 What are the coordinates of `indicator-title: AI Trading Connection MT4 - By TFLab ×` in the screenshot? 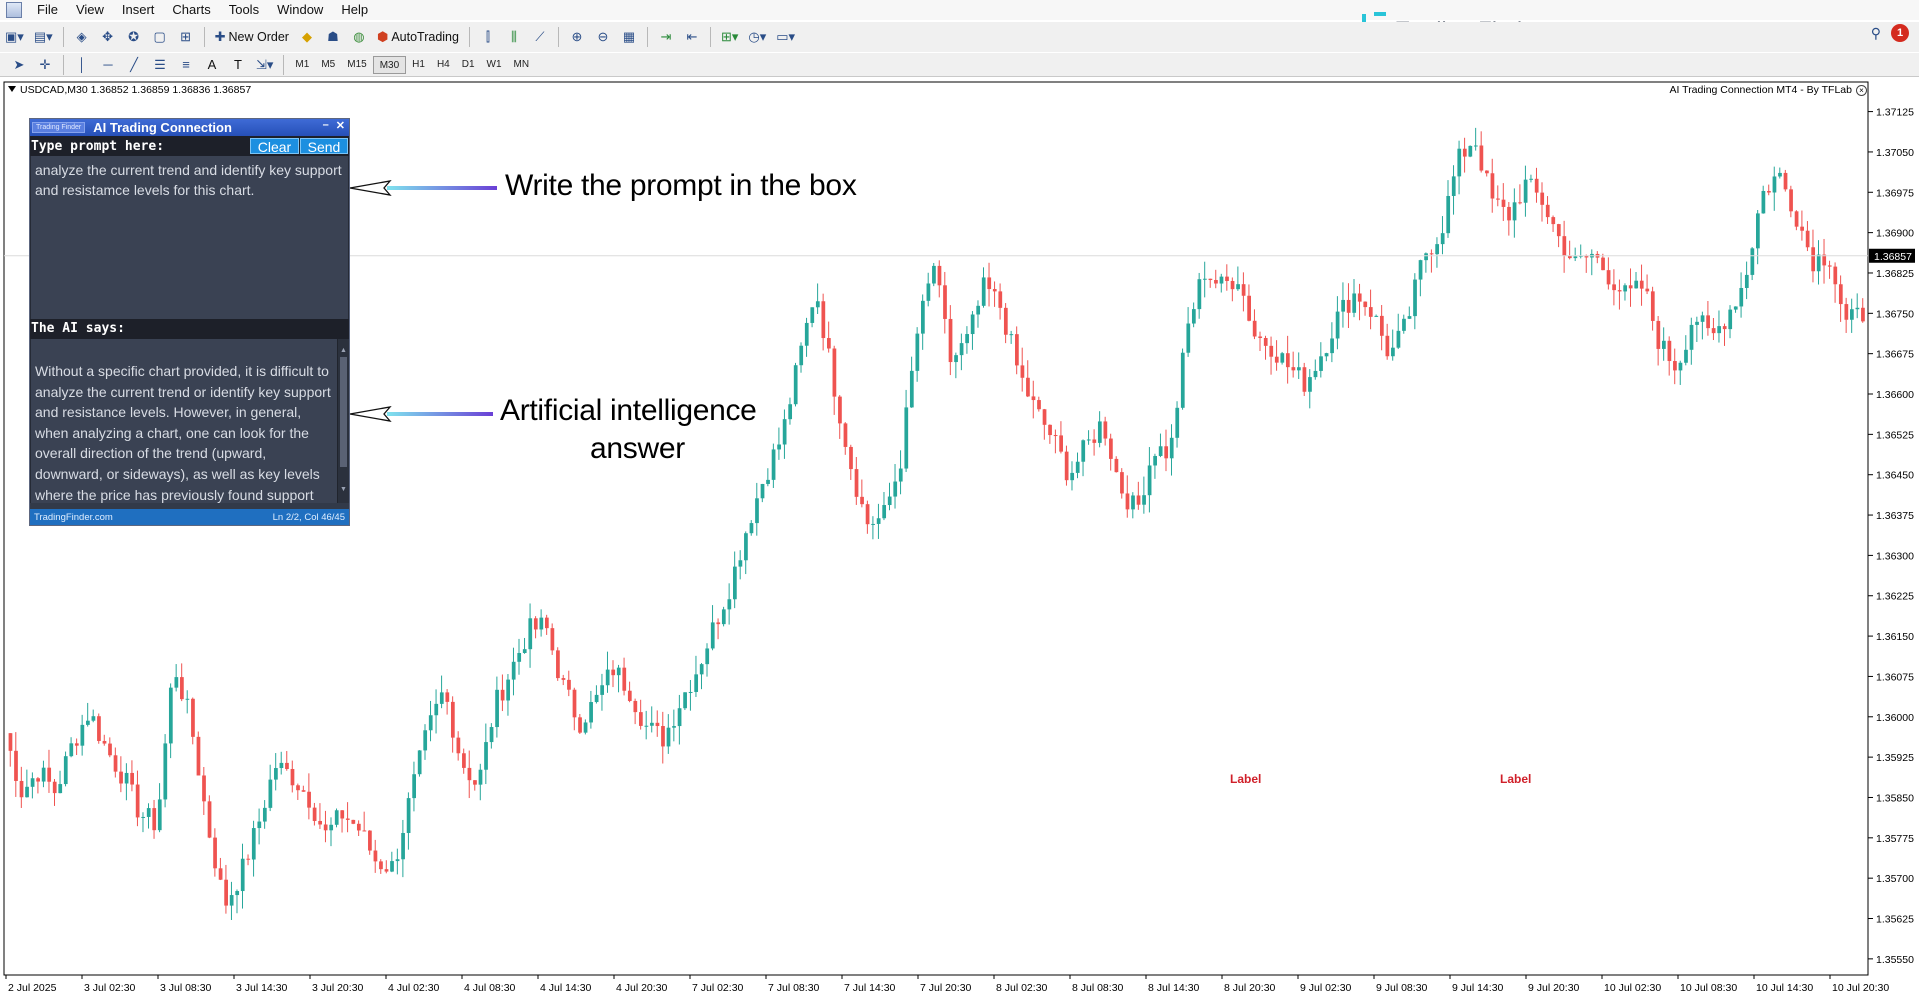 It's located at (1768, 90).